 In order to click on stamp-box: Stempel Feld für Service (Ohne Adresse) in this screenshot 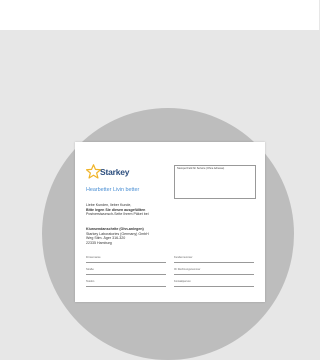, I will do `click(215, 182)`.